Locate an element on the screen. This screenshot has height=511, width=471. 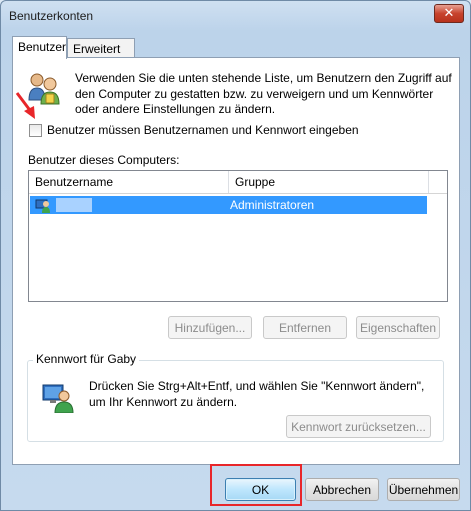
apply-button: Übernehmen is located at coordinates (423, 489).